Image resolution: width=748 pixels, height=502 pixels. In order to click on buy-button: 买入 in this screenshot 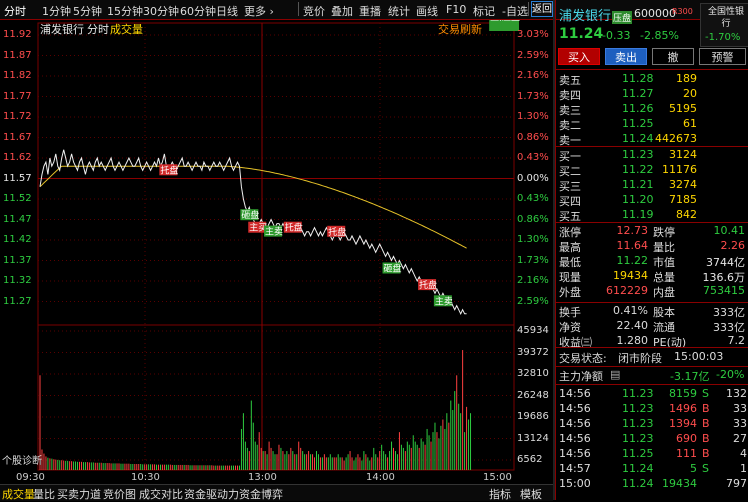, I will do `click(579, 56)`.